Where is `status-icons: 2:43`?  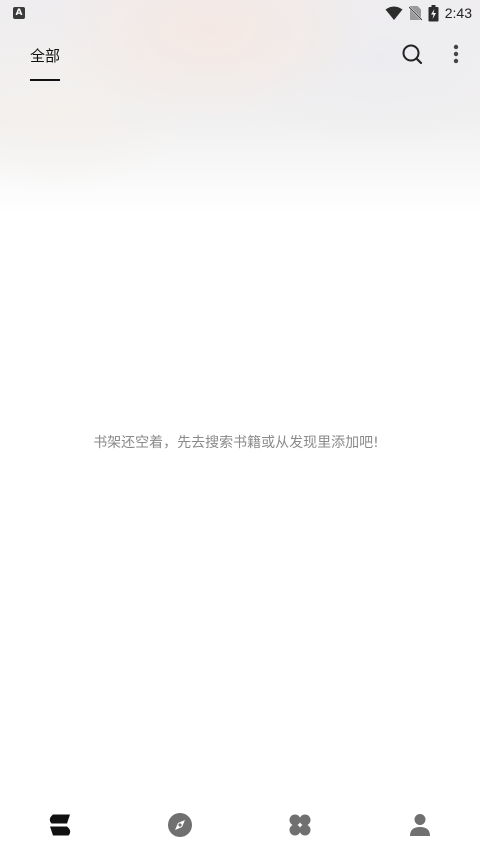
status-icons: 2:43 is located at coordinates (428, 13).